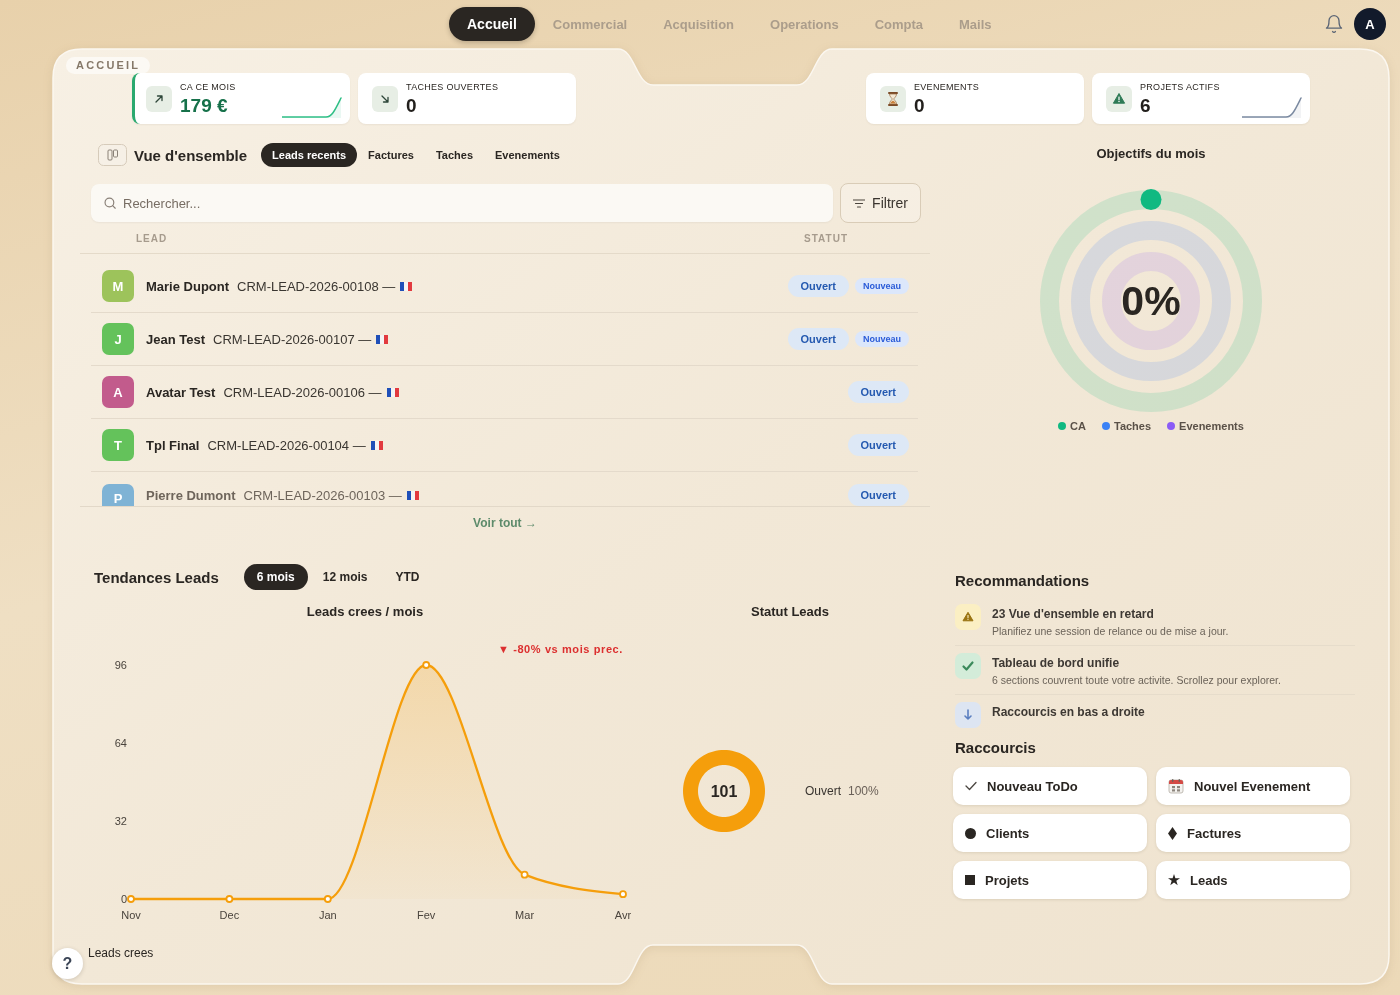  Describe the element at coordinates (1050, 880) in the screenshot. I see `shortcut-button: Projets` at that location.